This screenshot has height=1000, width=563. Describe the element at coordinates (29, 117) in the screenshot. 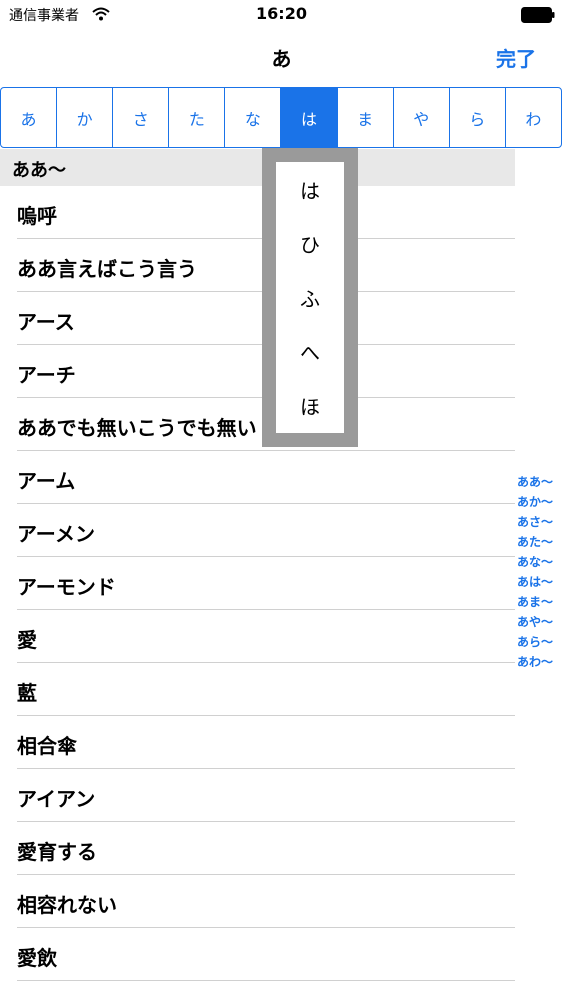

I see `segment-0: あ` at that location.